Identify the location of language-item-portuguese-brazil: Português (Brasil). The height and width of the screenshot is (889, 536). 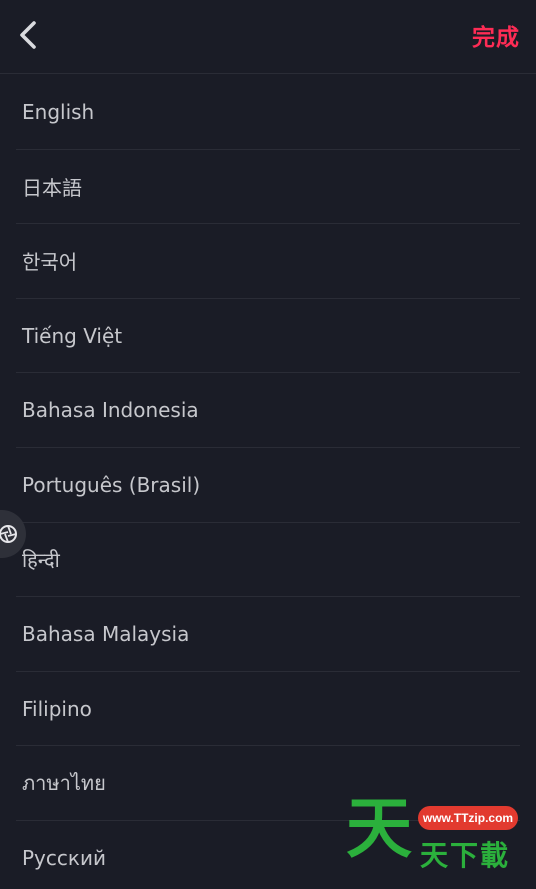
(268, 485).